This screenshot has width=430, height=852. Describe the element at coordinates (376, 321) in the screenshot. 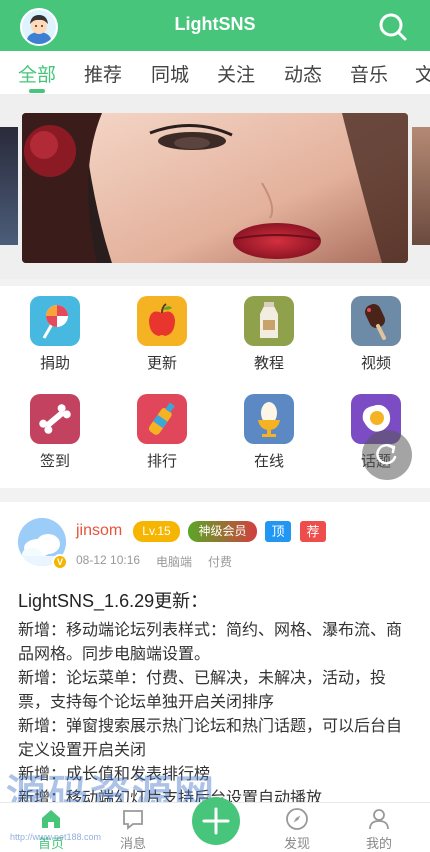

I see `popsicle-icon` at that location.